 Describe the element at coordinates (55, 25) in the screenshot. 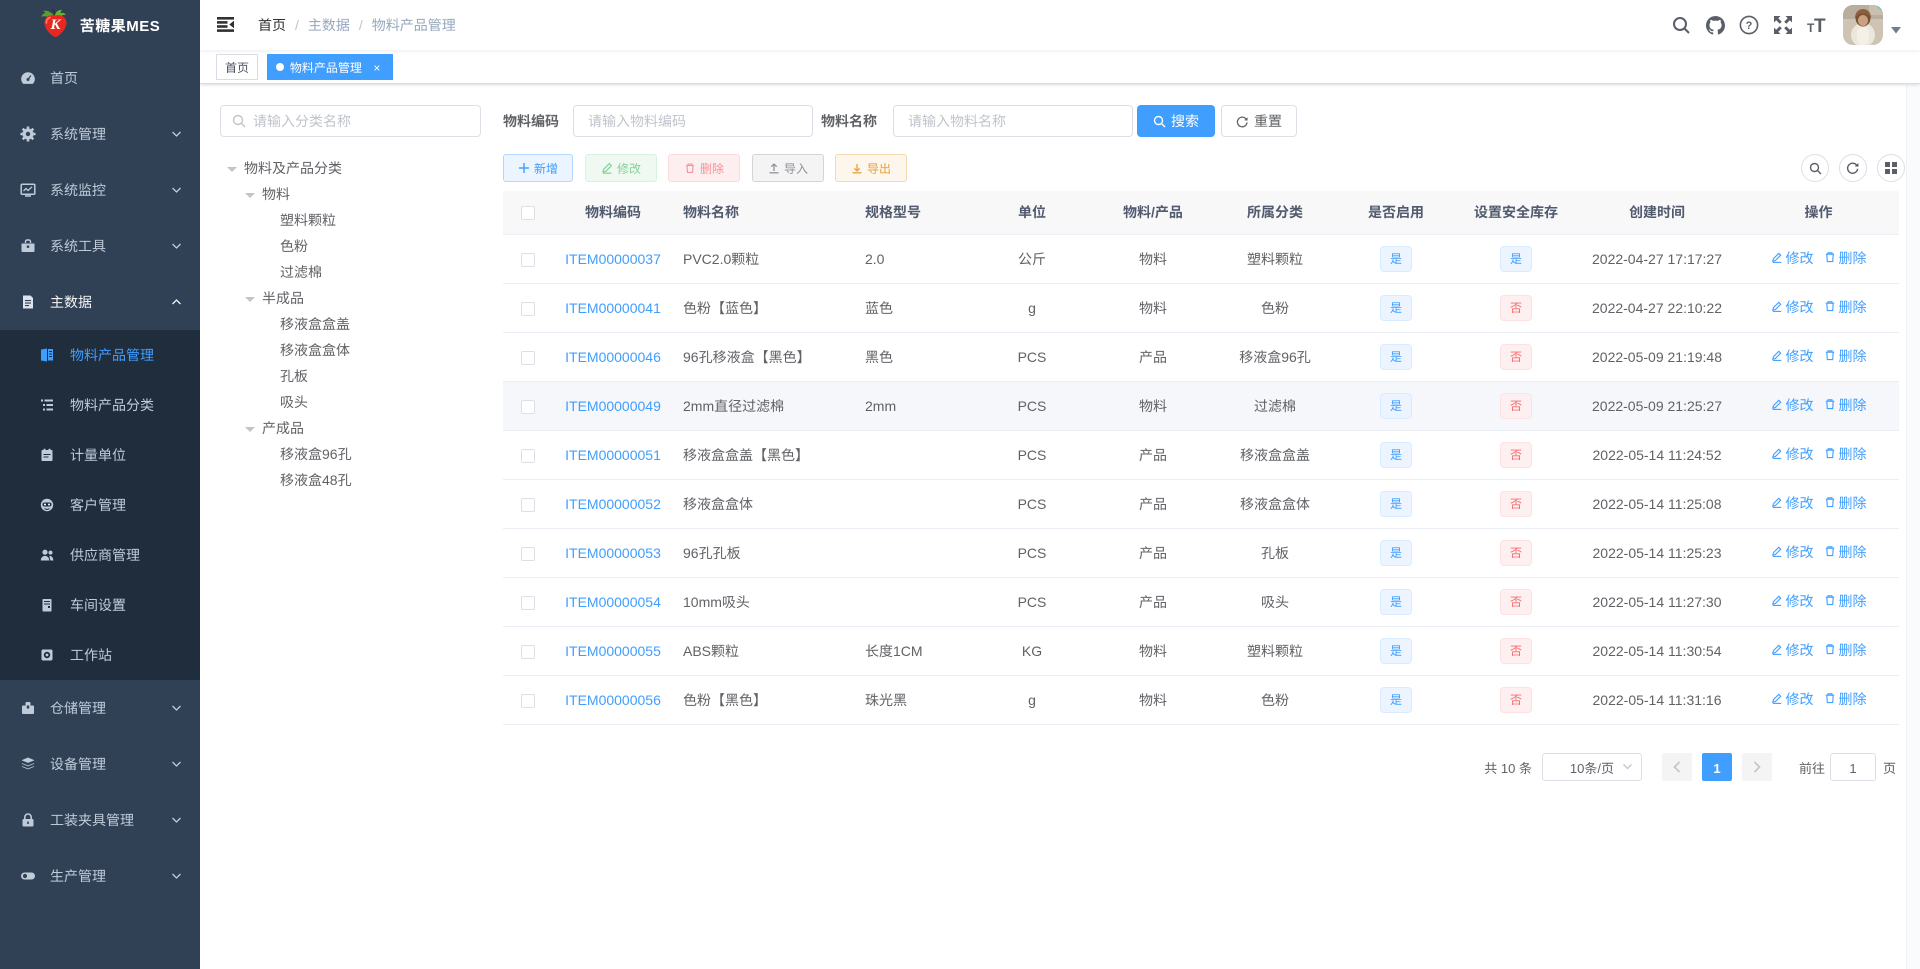

I see `svg-text: K` at that location.